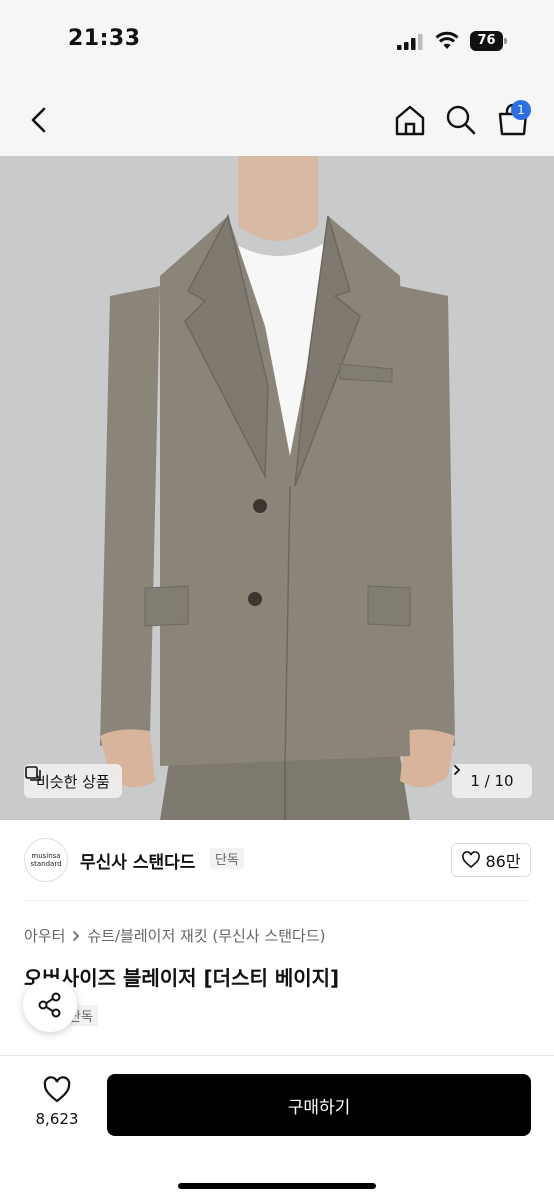 This screenshot has height=1200, width=554. What do you see at coordinates (44, 935) in the screenshot?
I see `breadcrumb-item-outer: 아우터` at bounding box center [44, 935].